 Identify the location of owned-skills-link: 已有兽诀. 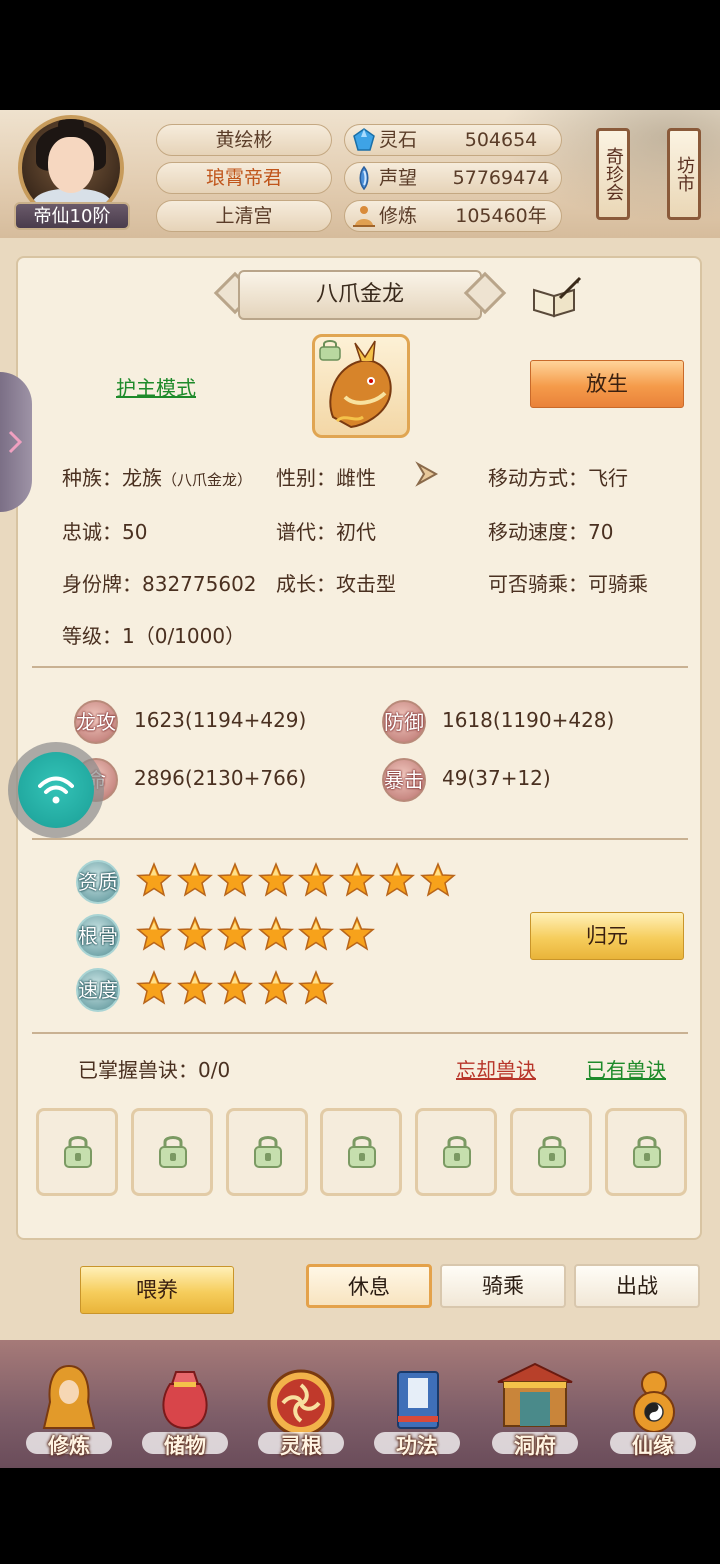
(626, 1068).